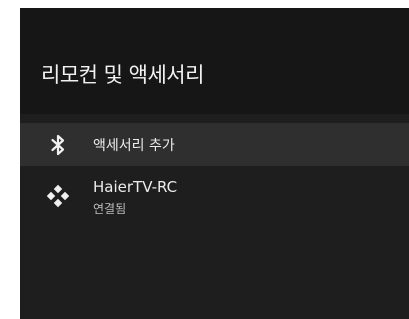 The image size is (409, 319). Describe the element at coordinates (58, 145) in the screenshot. I see `bluetooth-icon` at that location.